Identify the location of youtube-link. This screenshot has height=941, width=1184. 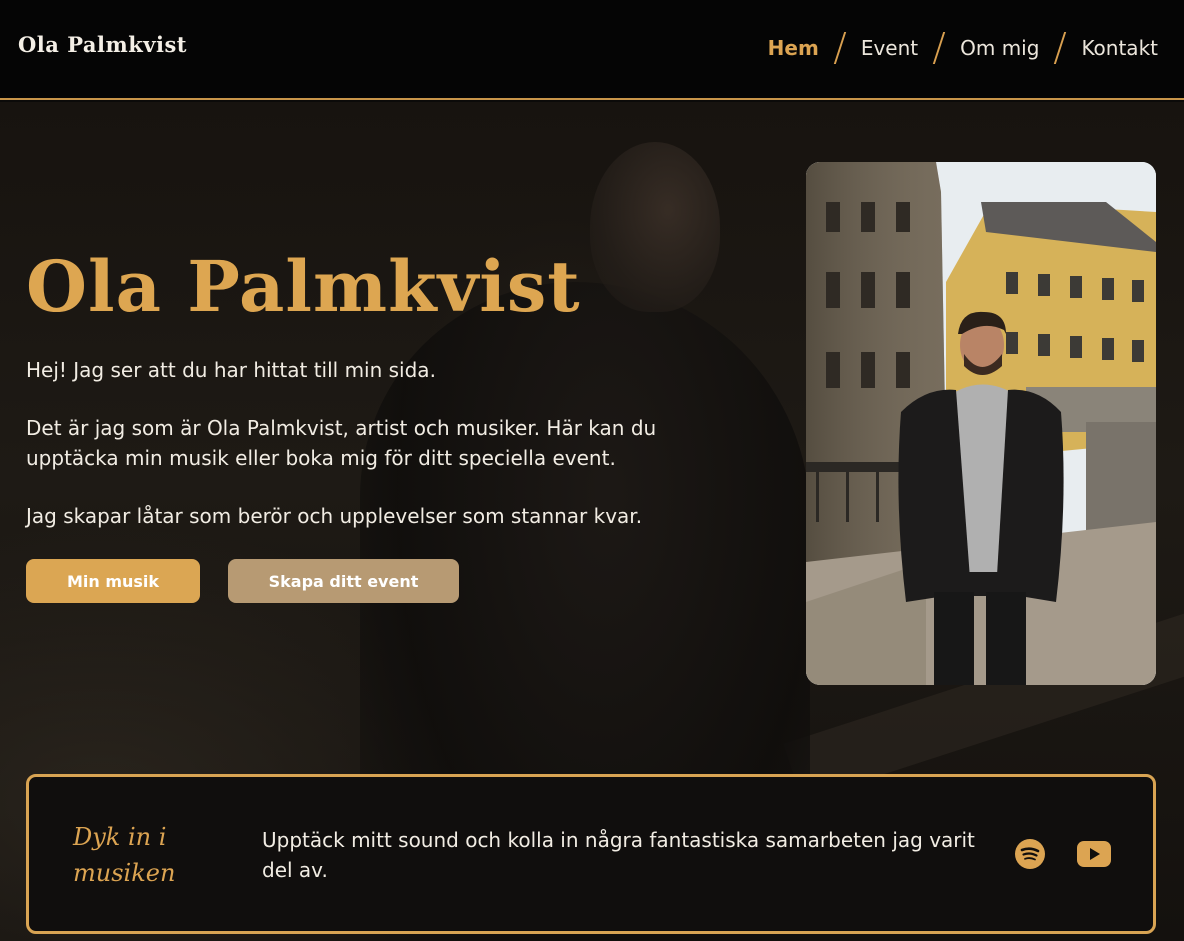
(1094, 854).